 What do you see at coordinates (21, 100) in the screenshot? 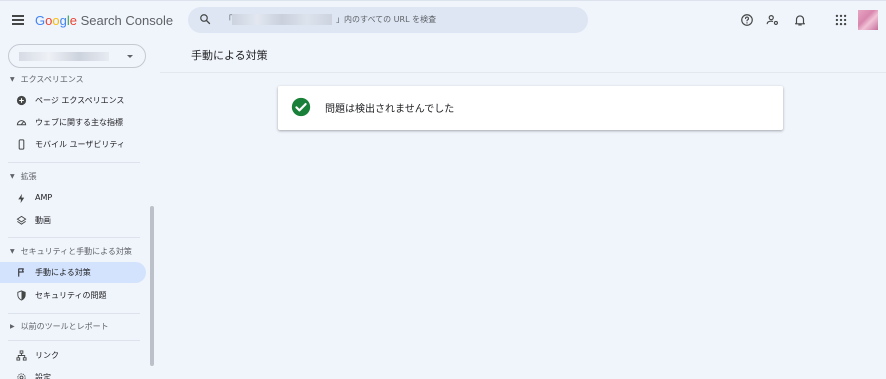
I see `plus-circle-icon` at bounding box center [21, 100].